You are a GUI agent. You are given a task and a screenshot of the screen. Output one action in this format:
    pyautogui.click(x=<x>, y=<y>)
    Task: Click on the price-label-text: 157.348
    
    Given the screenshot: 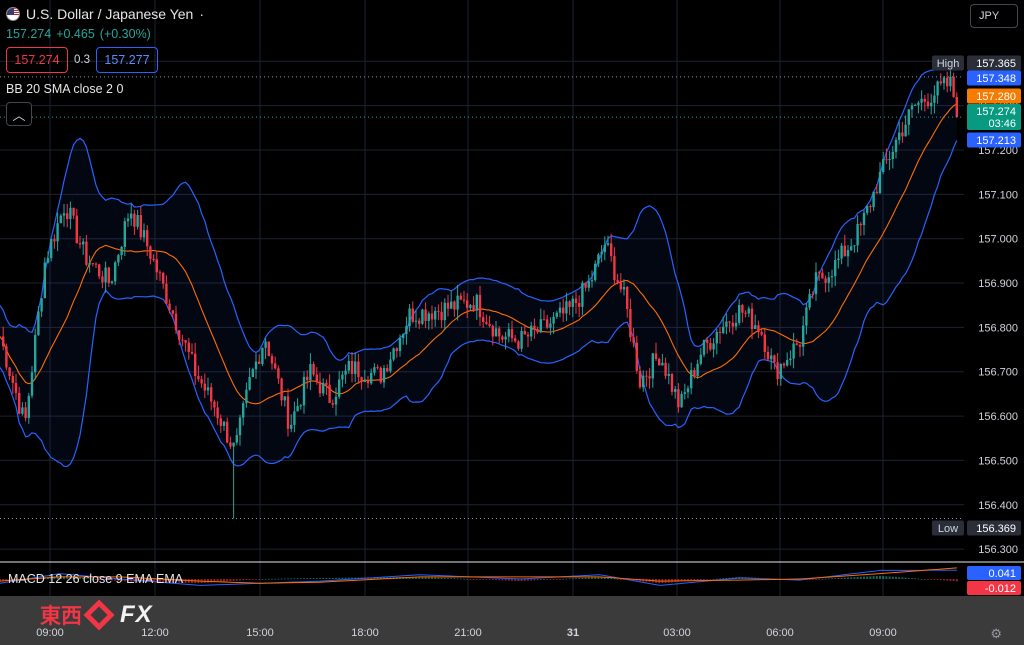 What is the action you would take?
    pyautogui.click(x=996, y=79)
    